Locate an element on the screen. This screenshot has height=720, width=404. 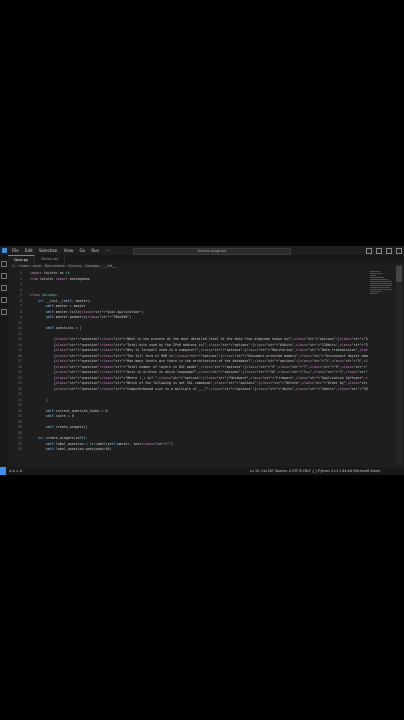
remote-indicator-icon is located at coordinates (3, 471).